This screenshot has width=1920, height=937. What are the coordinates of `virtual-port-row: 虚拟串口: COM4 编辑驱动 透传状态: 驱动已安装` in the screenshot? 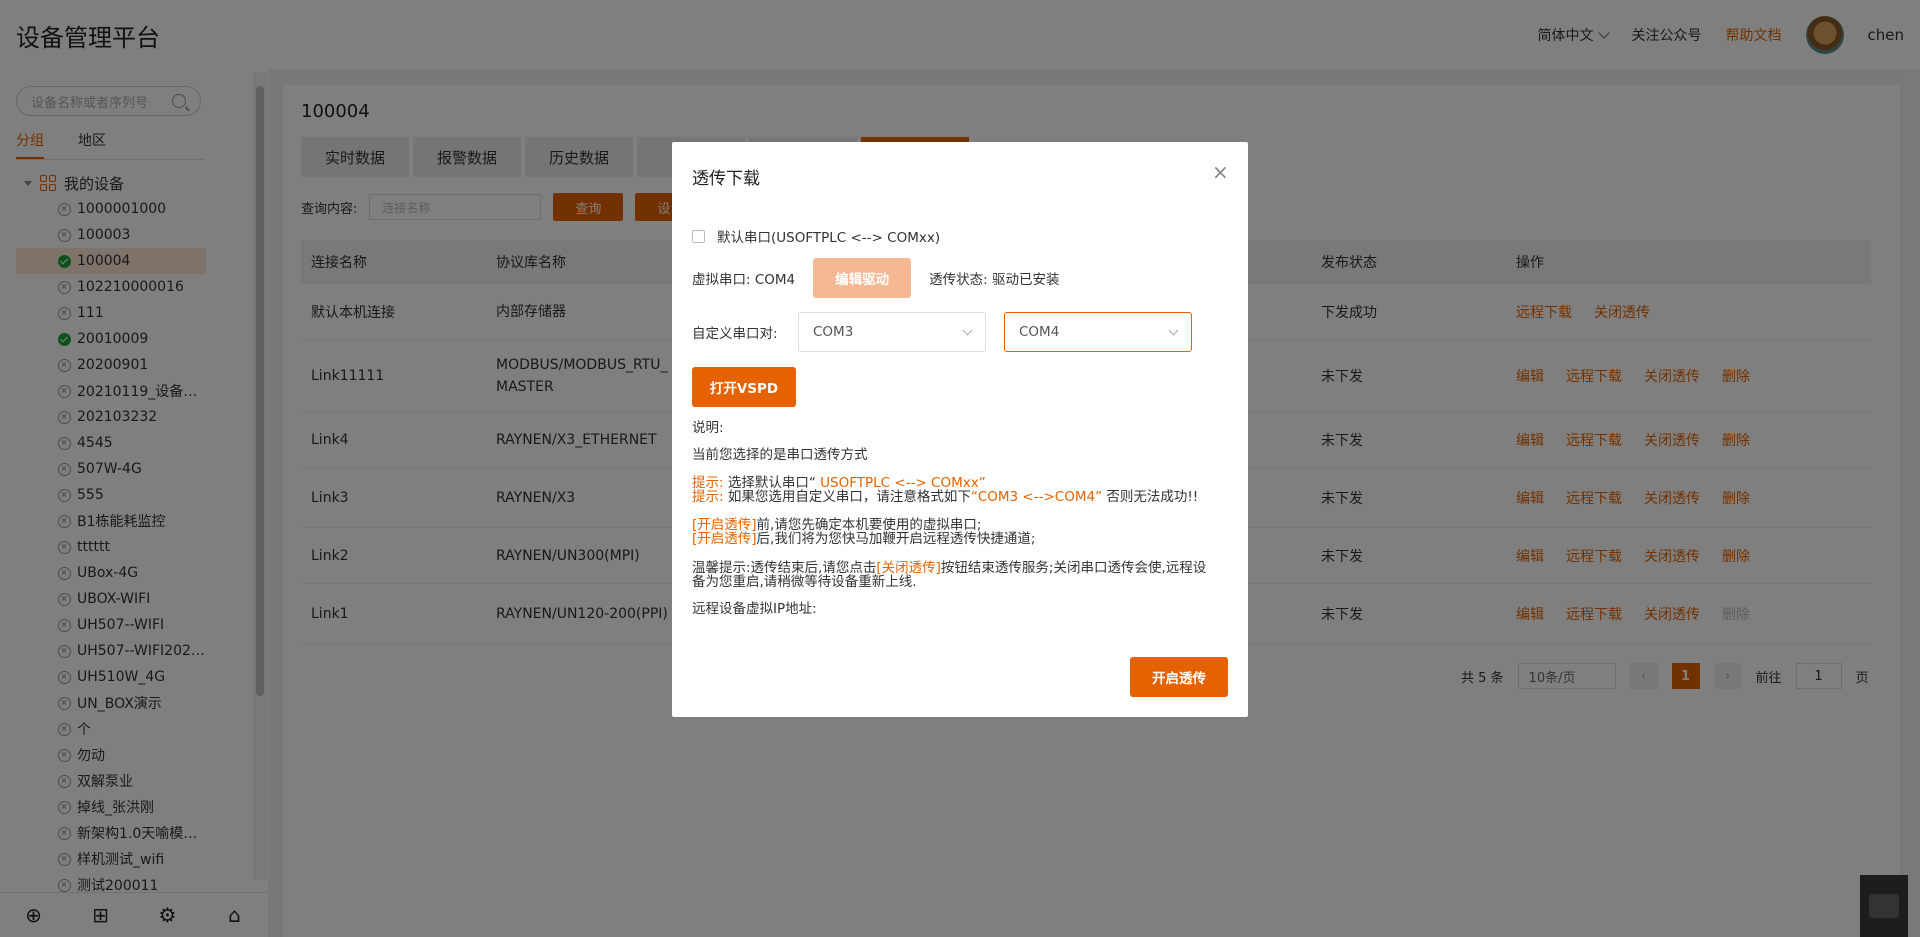 It's located at (875, 278).